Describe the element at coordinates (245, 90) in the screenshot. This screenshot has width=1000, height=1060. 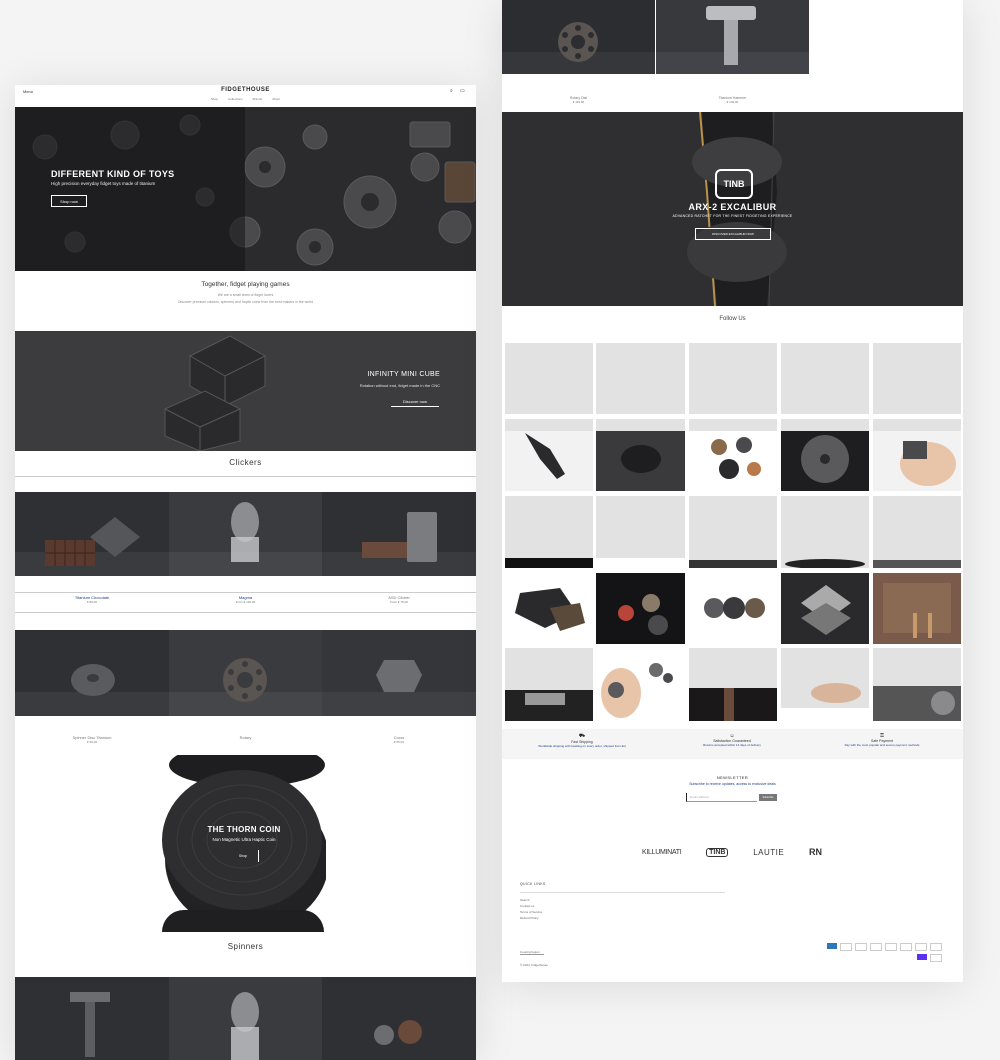
I see `brand-logo: FIDGETHOUSE` at that location.